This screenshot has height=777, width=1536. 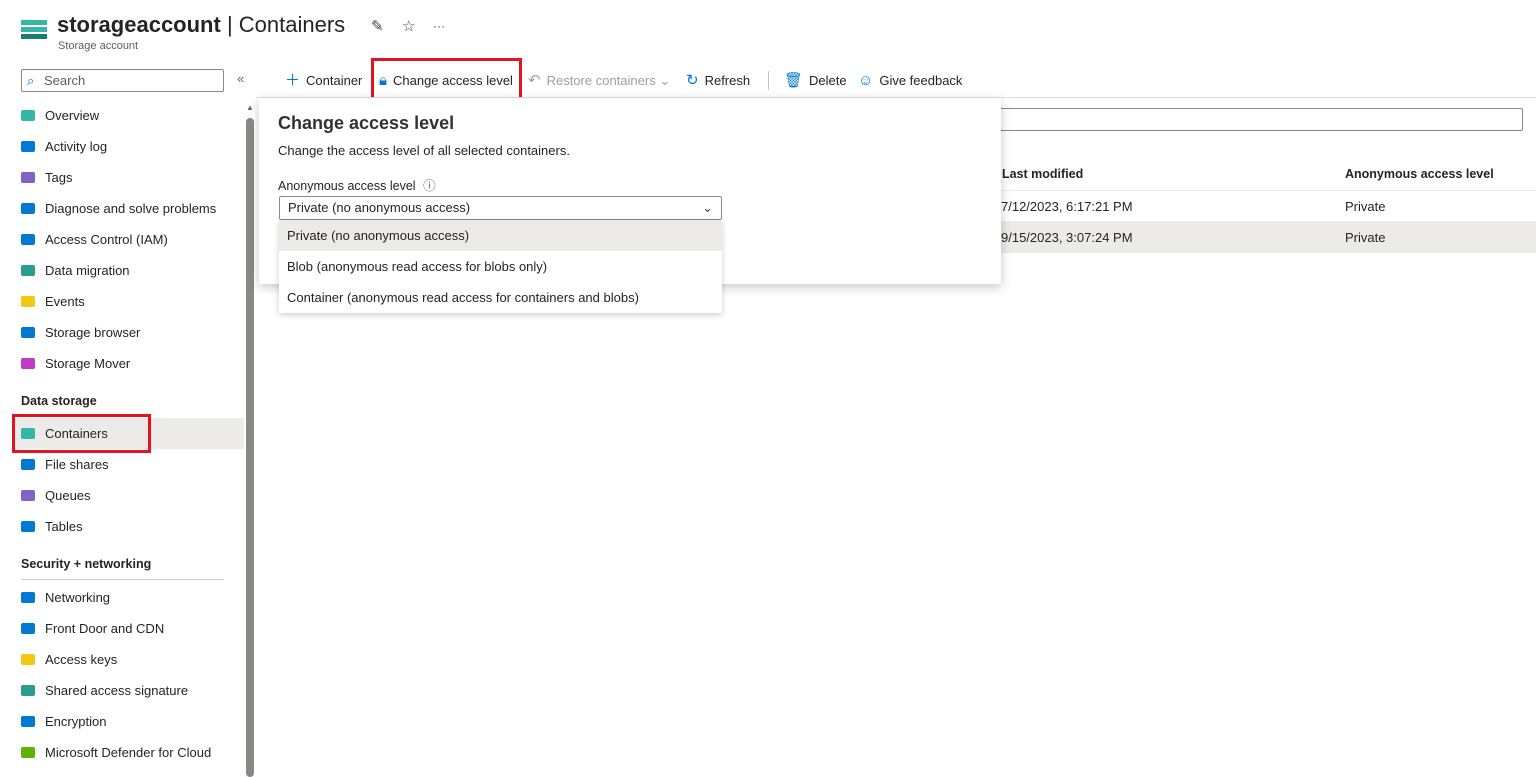 I want to click on plus-icon: ＋, so click(x=293, y=80).